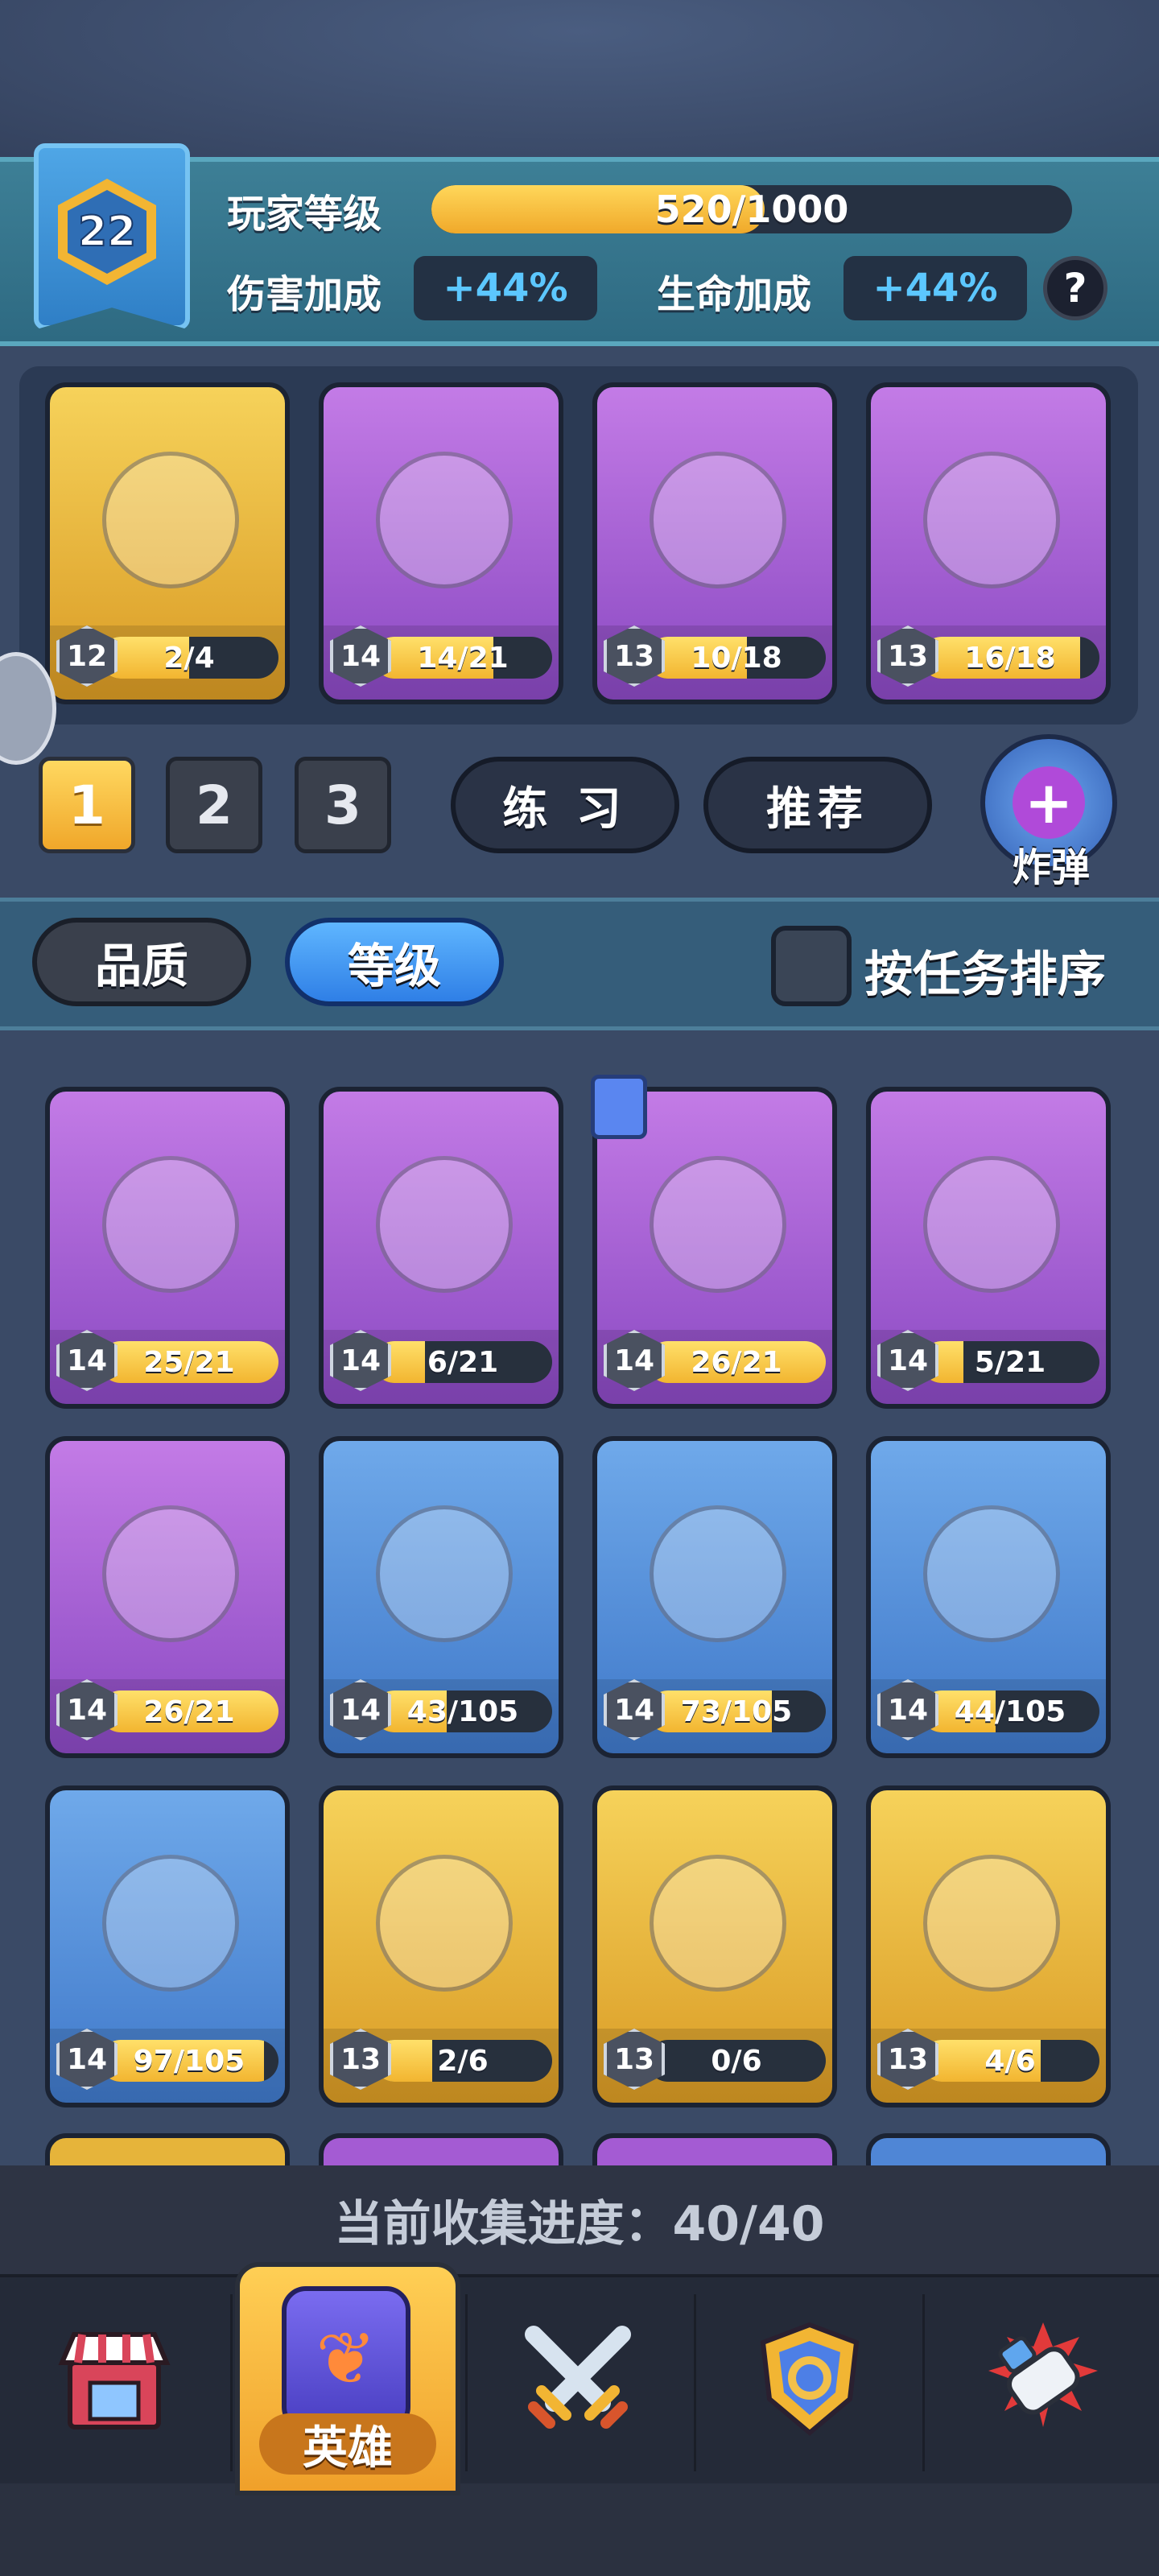 Image resolution: width=1159 pixels, height=2576 pixels. I want to click on shield-emblem-icon, so click(810, 2379).